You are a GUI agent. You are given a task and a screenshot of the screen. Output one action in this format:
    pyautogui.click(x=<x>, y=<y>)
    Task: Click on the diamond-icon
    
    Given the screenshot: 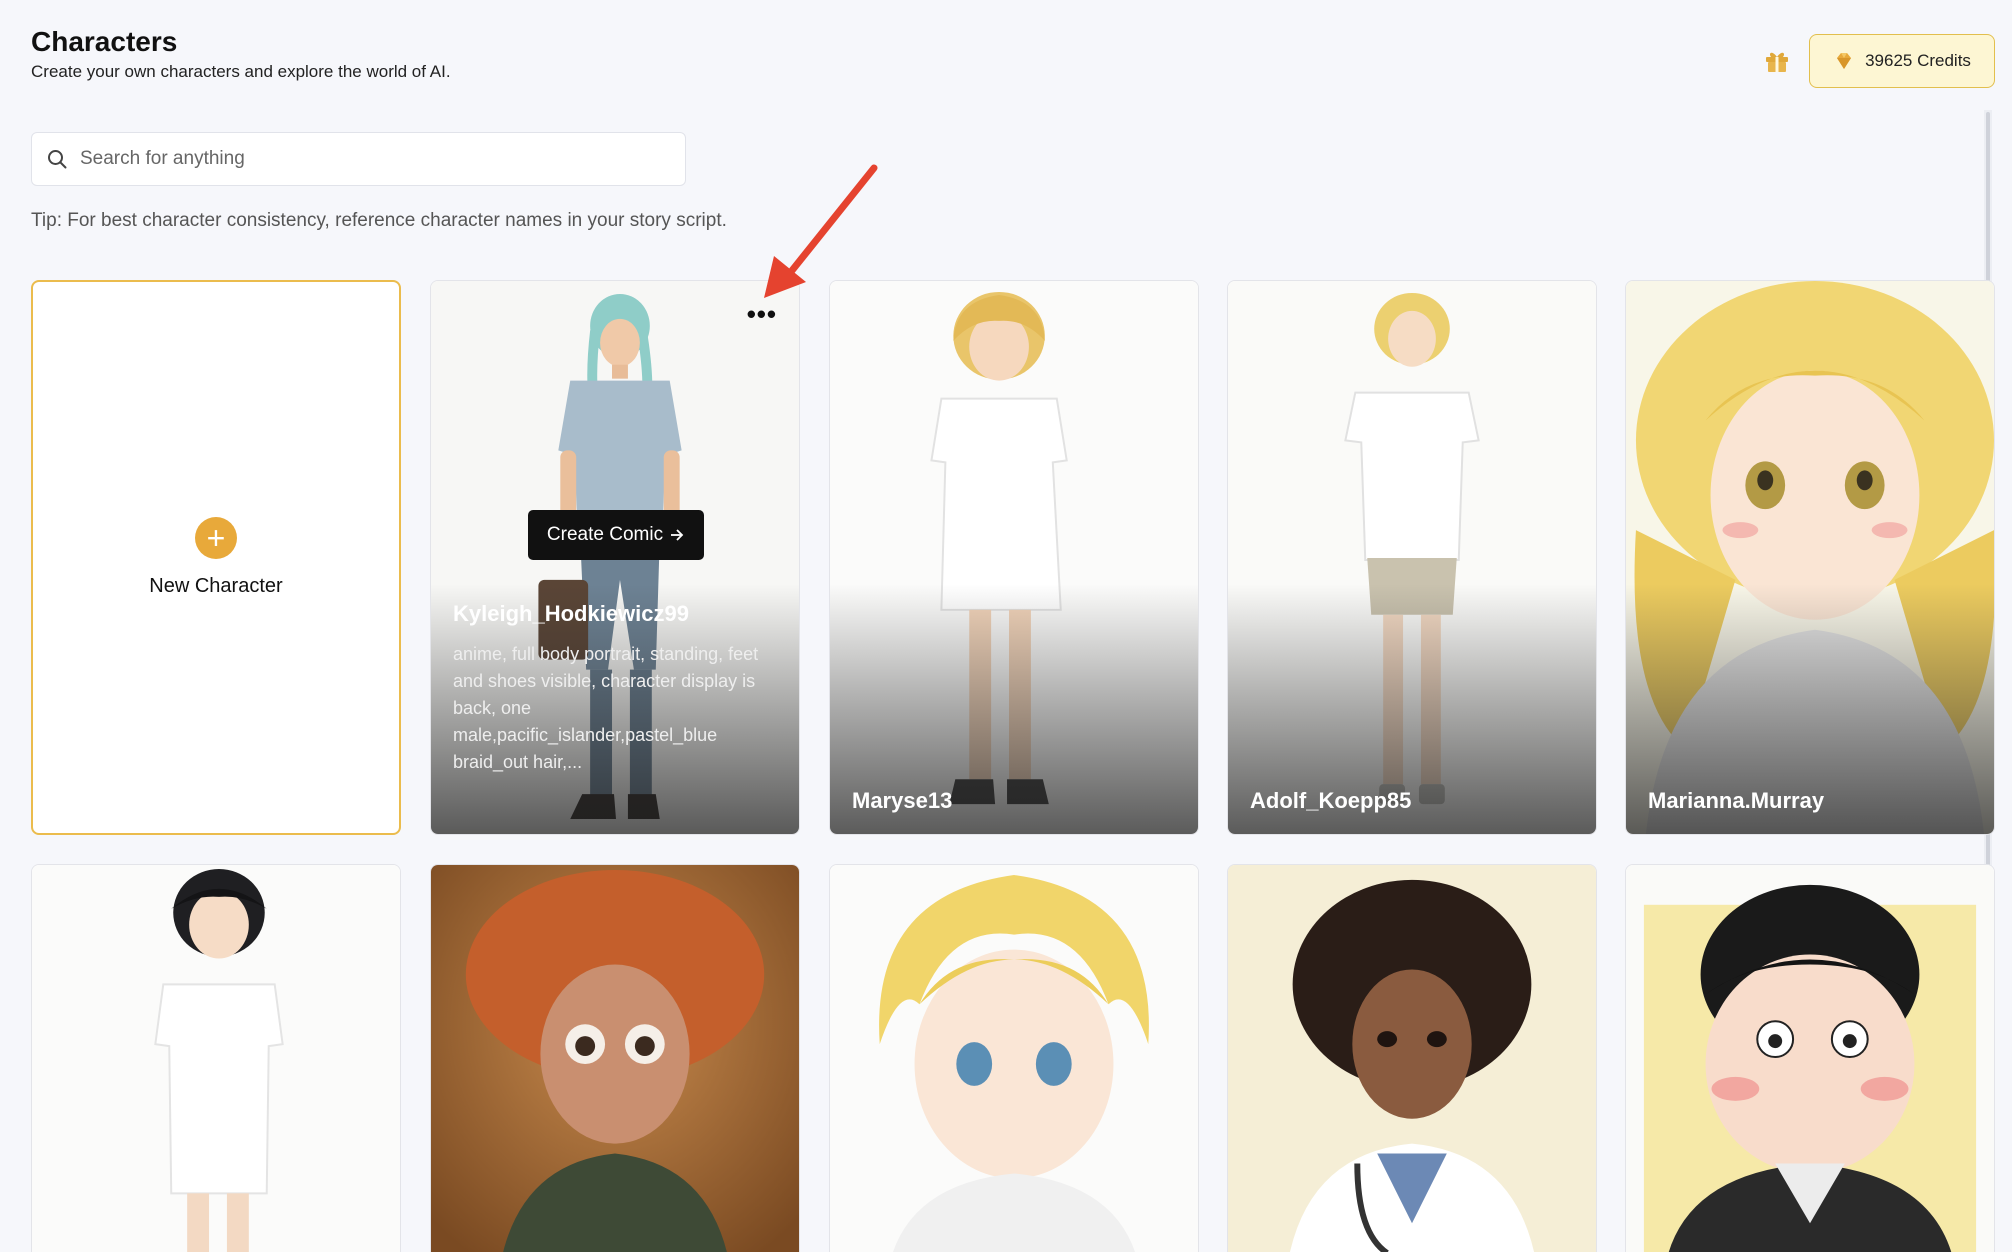 What is the action you would take?
    pyautogui.click(x=1844, y=61)
    